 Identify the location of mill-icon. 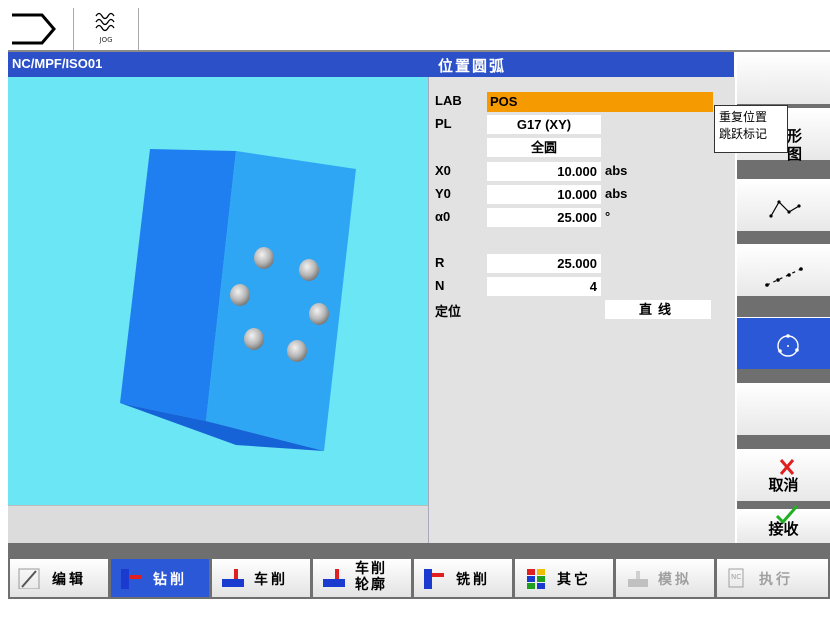
(434, 579).